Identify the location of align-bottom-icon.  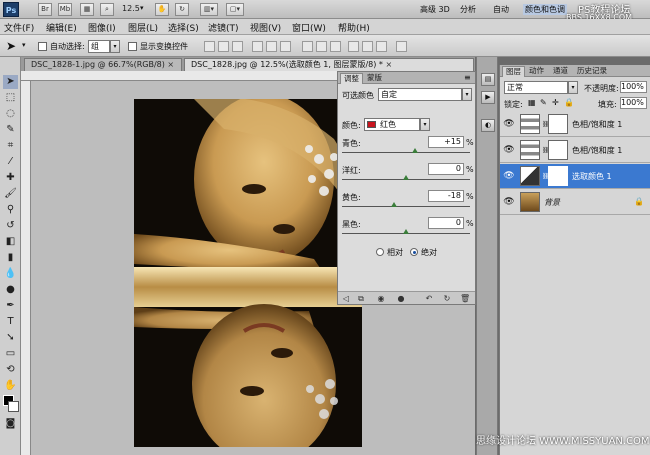
(237, 46).